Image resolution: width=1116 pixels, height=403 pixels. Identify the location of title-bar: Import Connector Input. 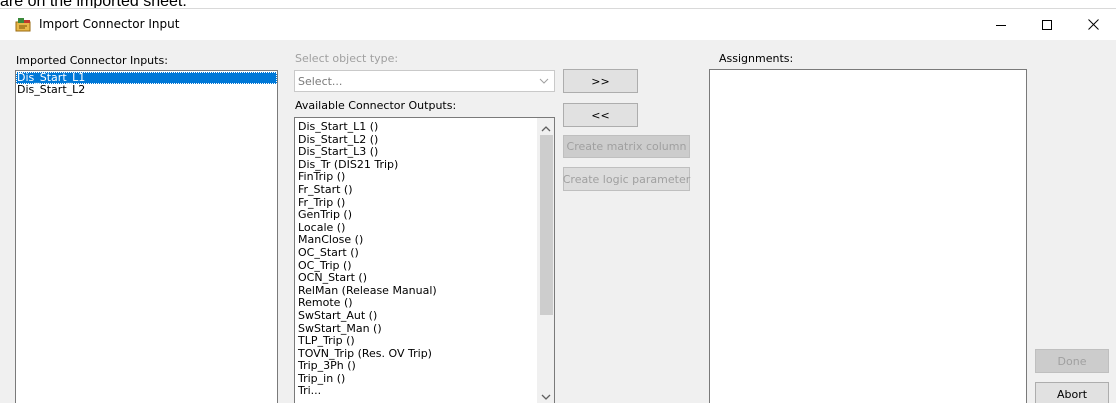
(558, 24).